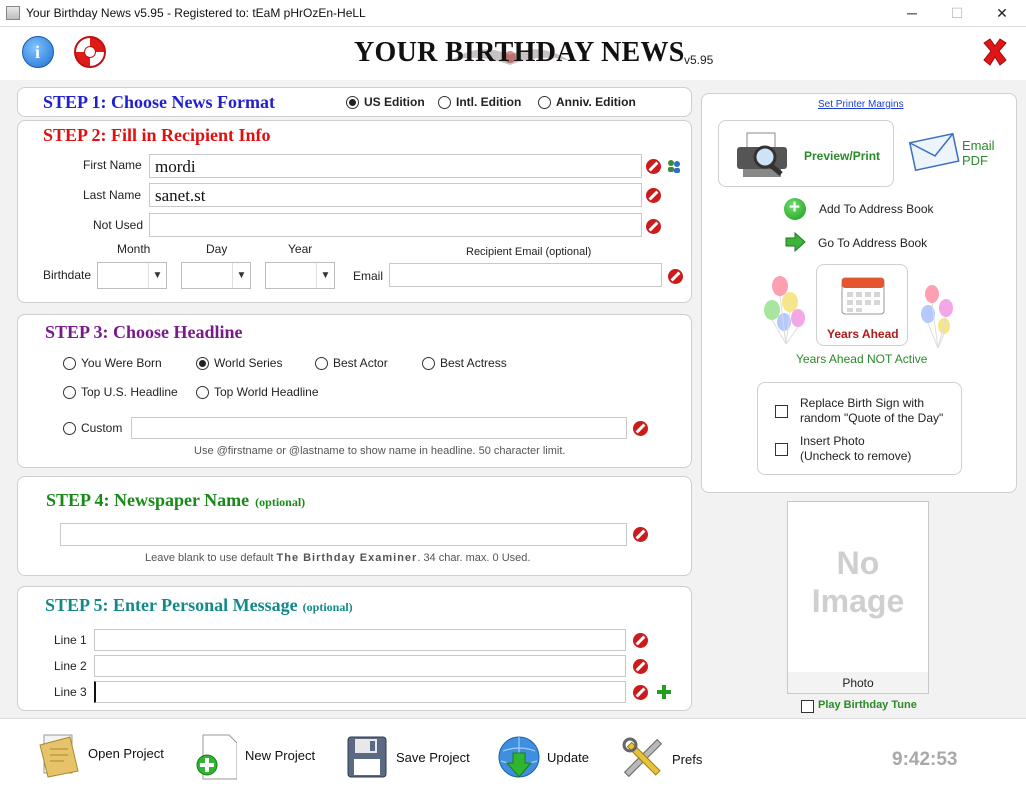 The height and width of the screenshot is (795, 1026). Describe the element at coordinates (543, 757) in the screenshot. I see `update-button: Update` at that location.